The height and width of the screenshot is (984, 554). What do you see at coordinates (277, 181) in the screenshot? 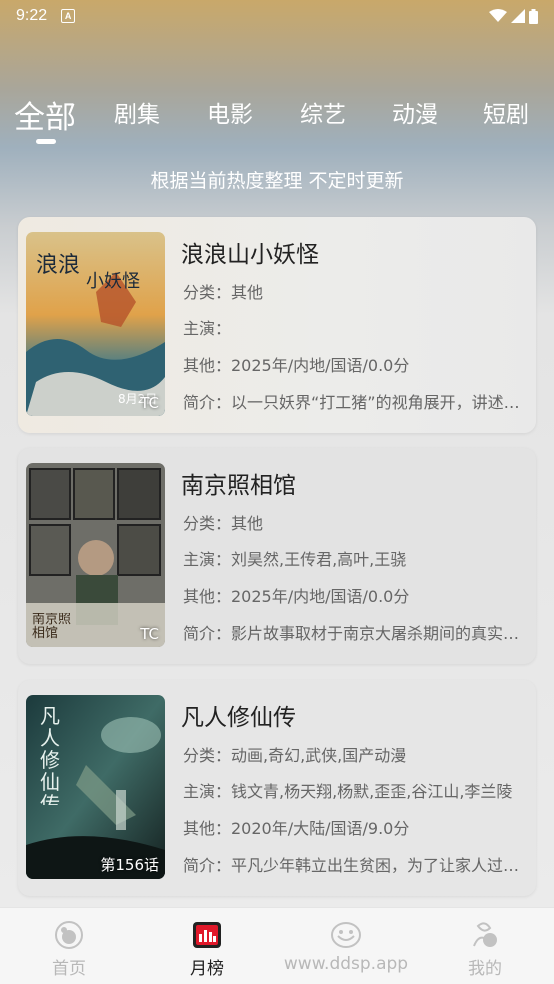
I see `ranking-subtitle: 根据当前热度整理 不定时更新` at bounding box center [277, 181].